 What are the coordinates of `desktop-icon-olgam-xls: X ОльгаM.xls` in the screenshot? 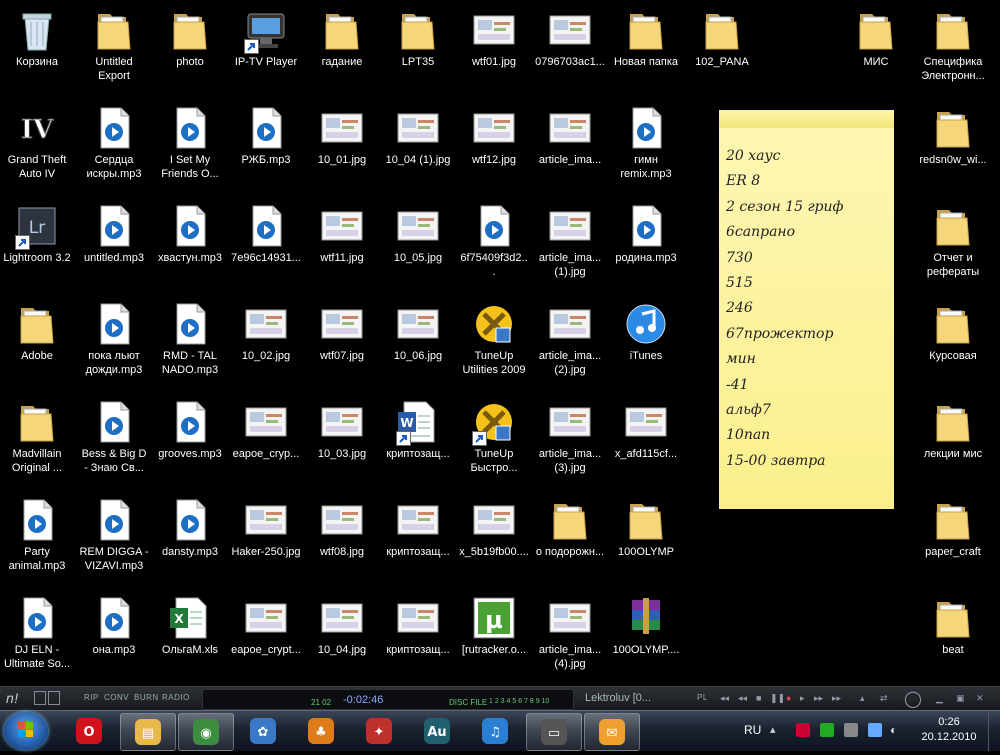 It's located at (190, 625).